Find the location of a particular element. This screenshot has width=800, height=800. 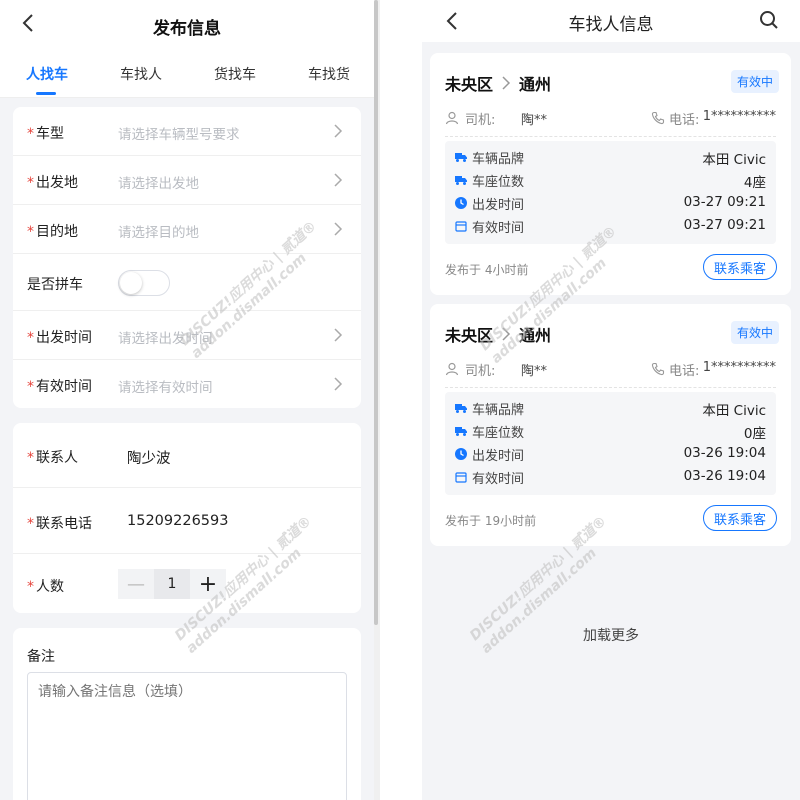

page-title: 发布信息 is located at coordinates (187, 29).